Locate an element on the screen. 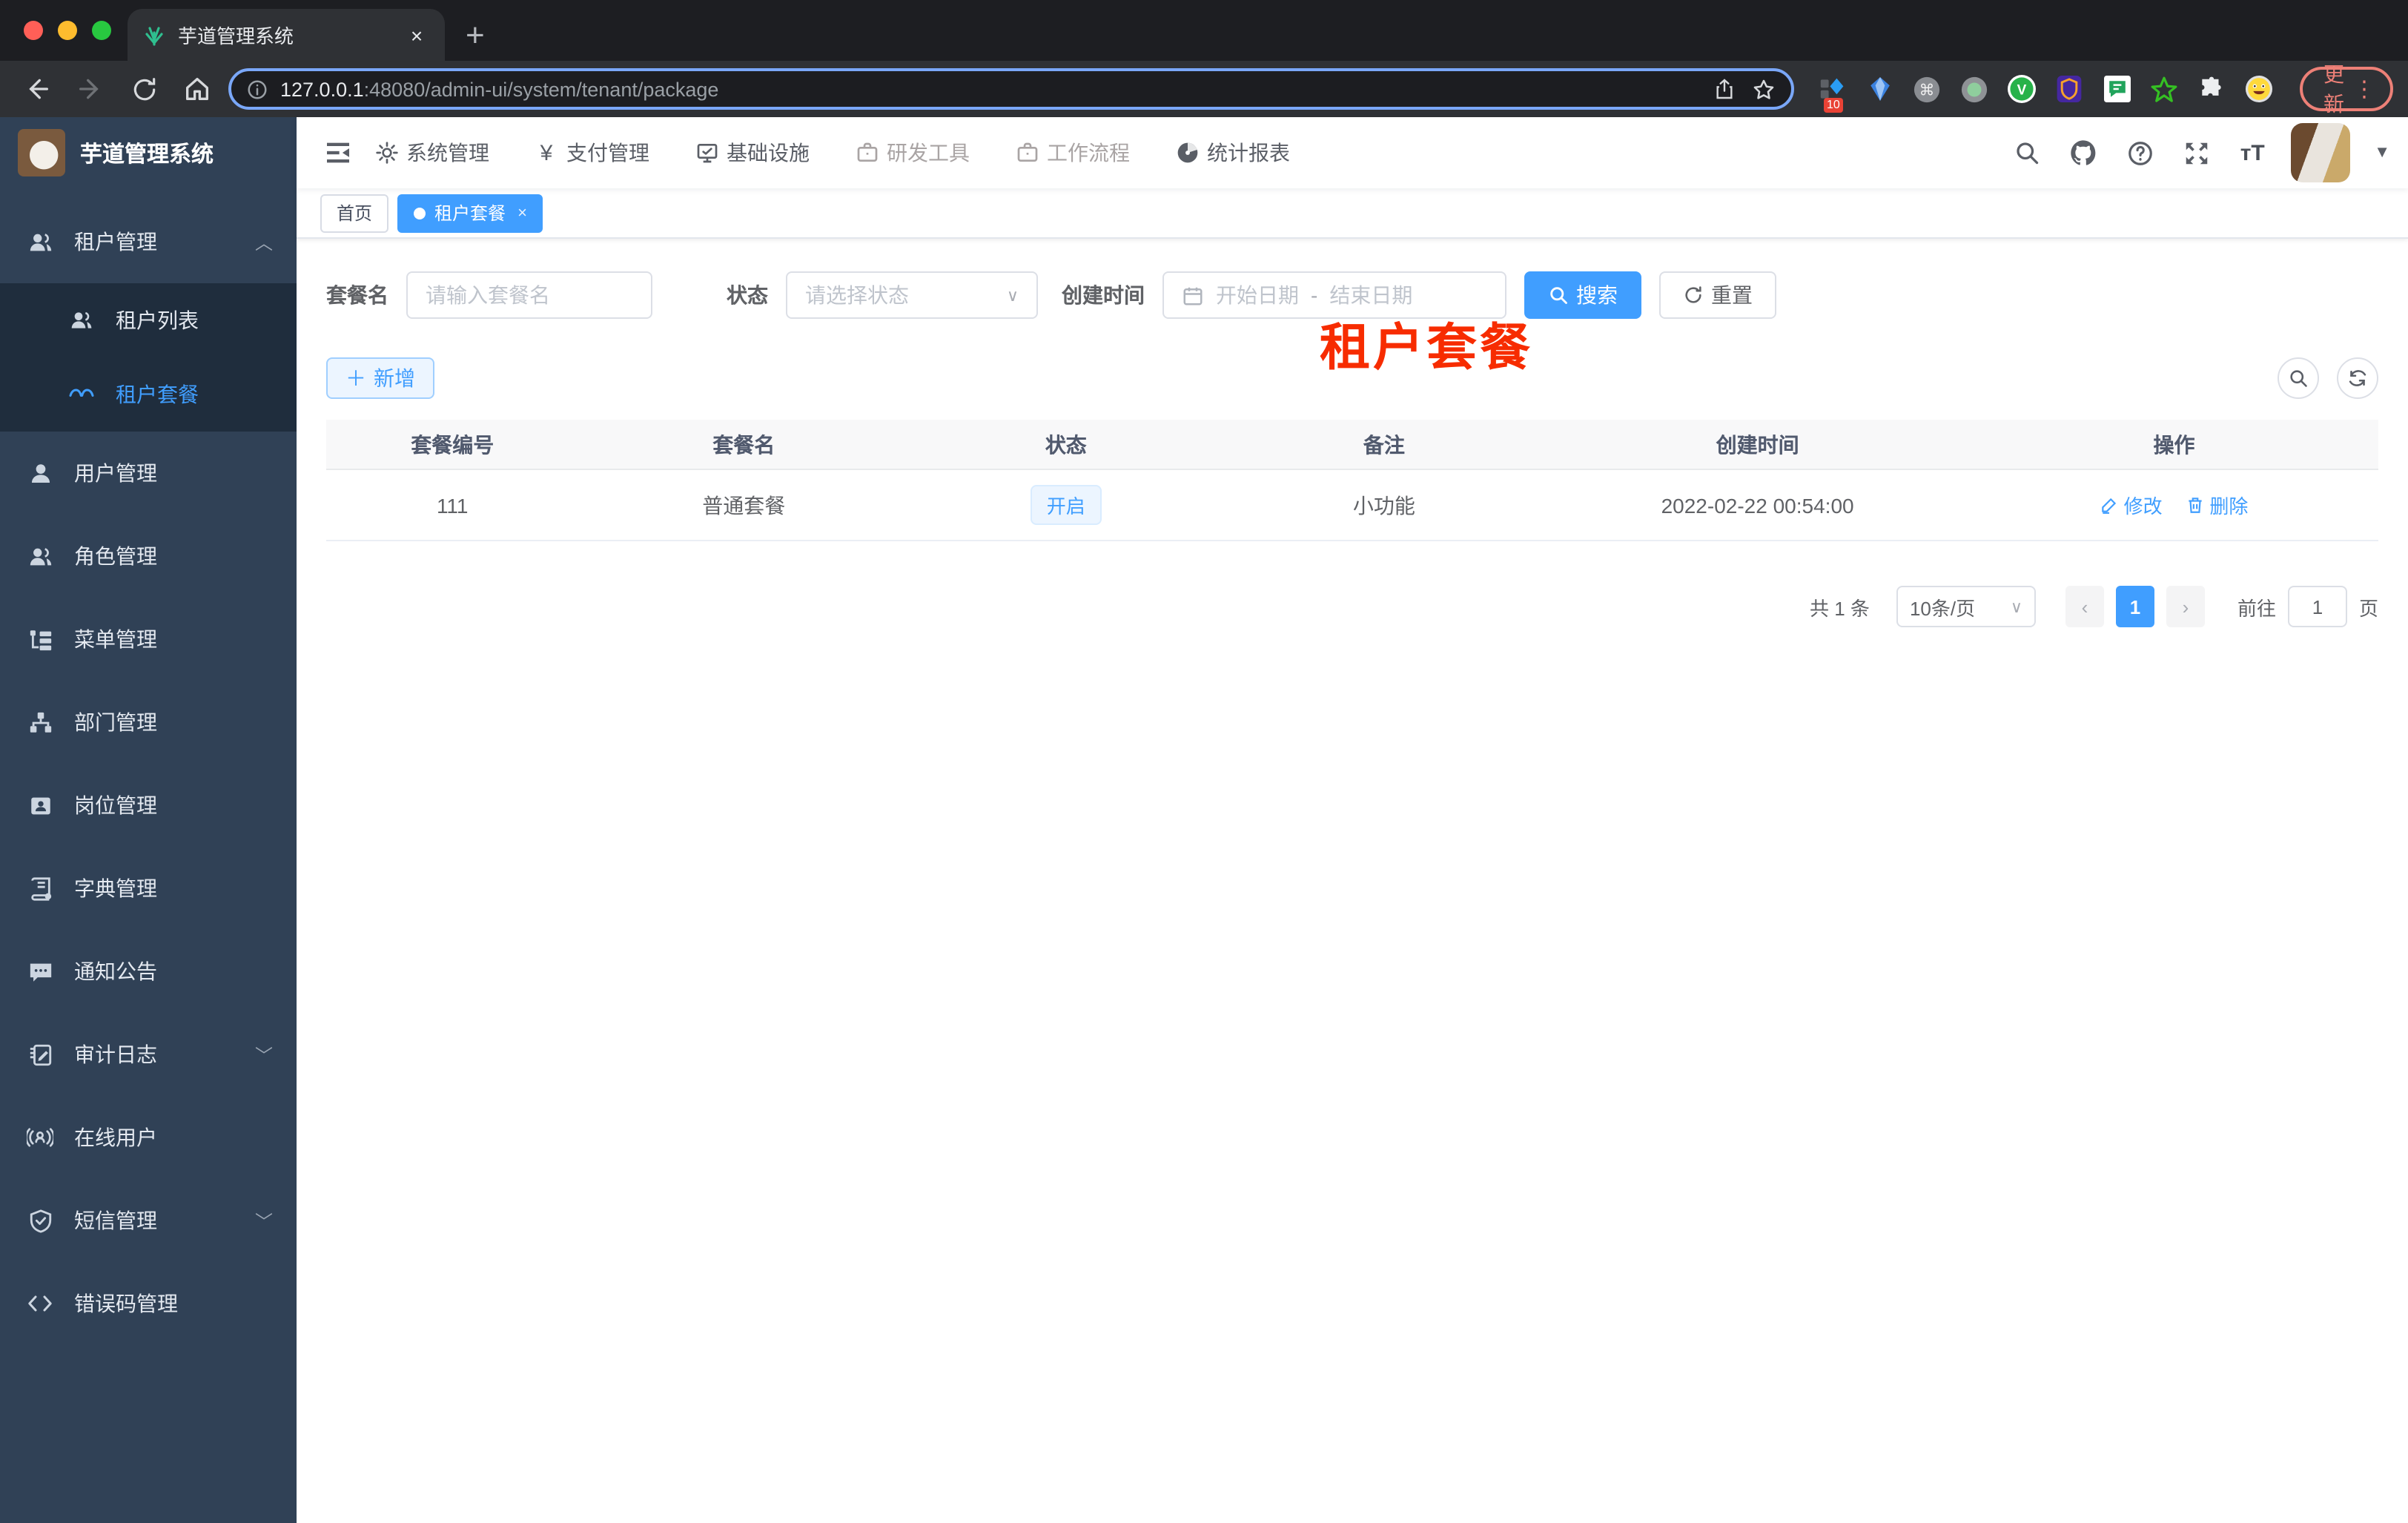 The width and height of the screenshot is (2408, 1523). github-icon is located at coordinates (2083, 153).